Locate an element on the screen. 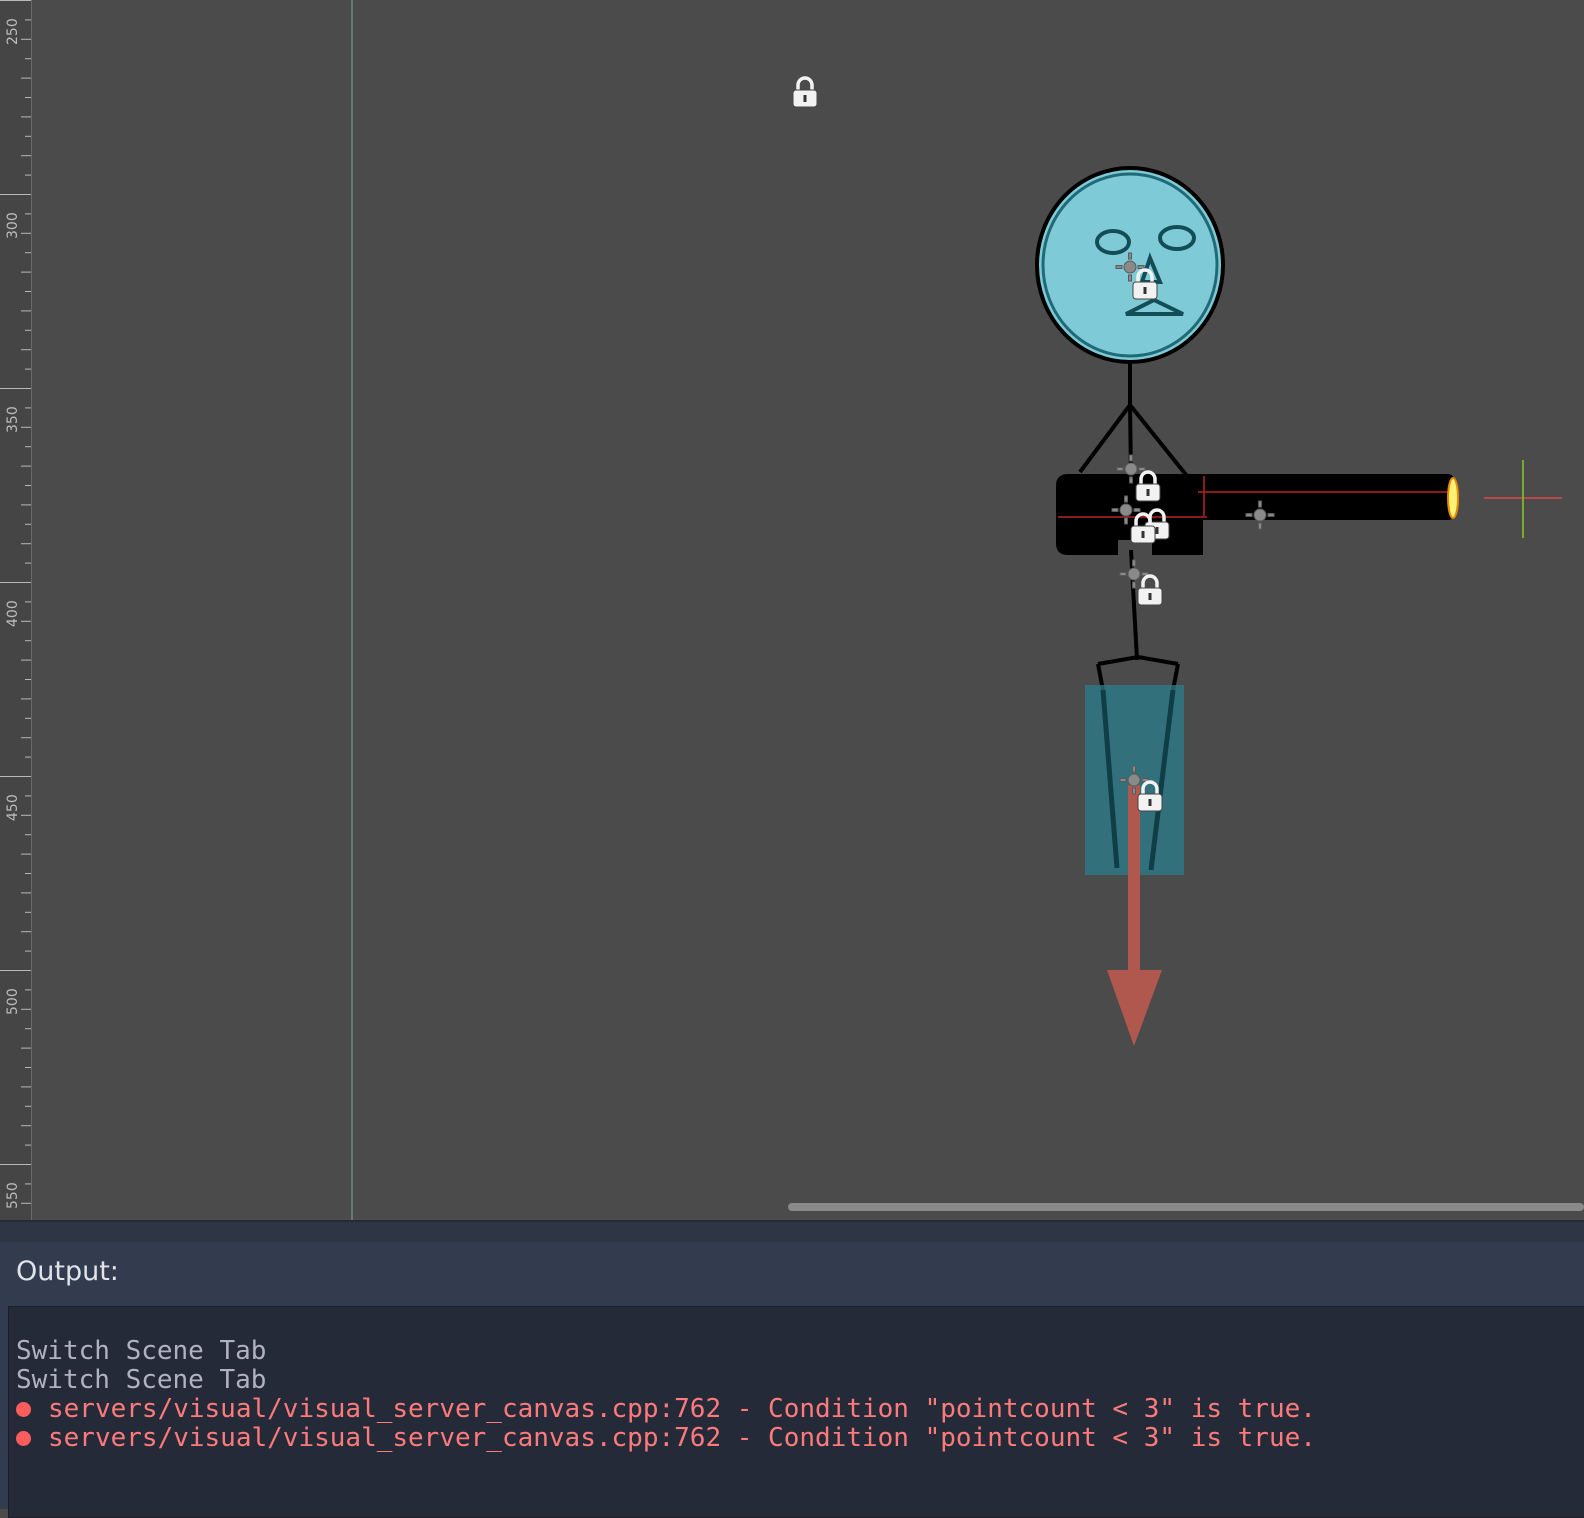  muzzle-flash is located at coordinates (1453, 498).